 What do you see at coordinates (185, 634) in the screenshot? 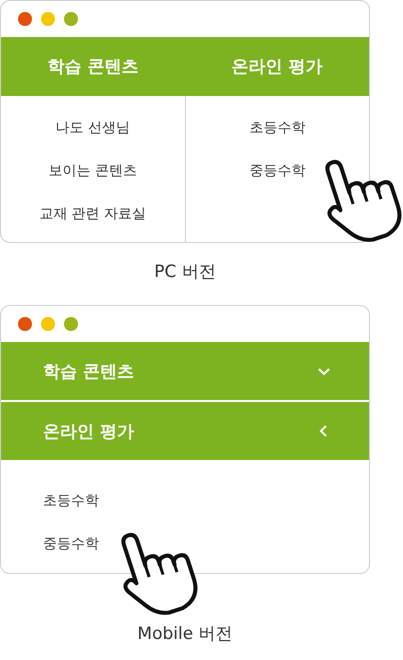
I see `caption: Mobile 버전` at bounding box center [185, 634].